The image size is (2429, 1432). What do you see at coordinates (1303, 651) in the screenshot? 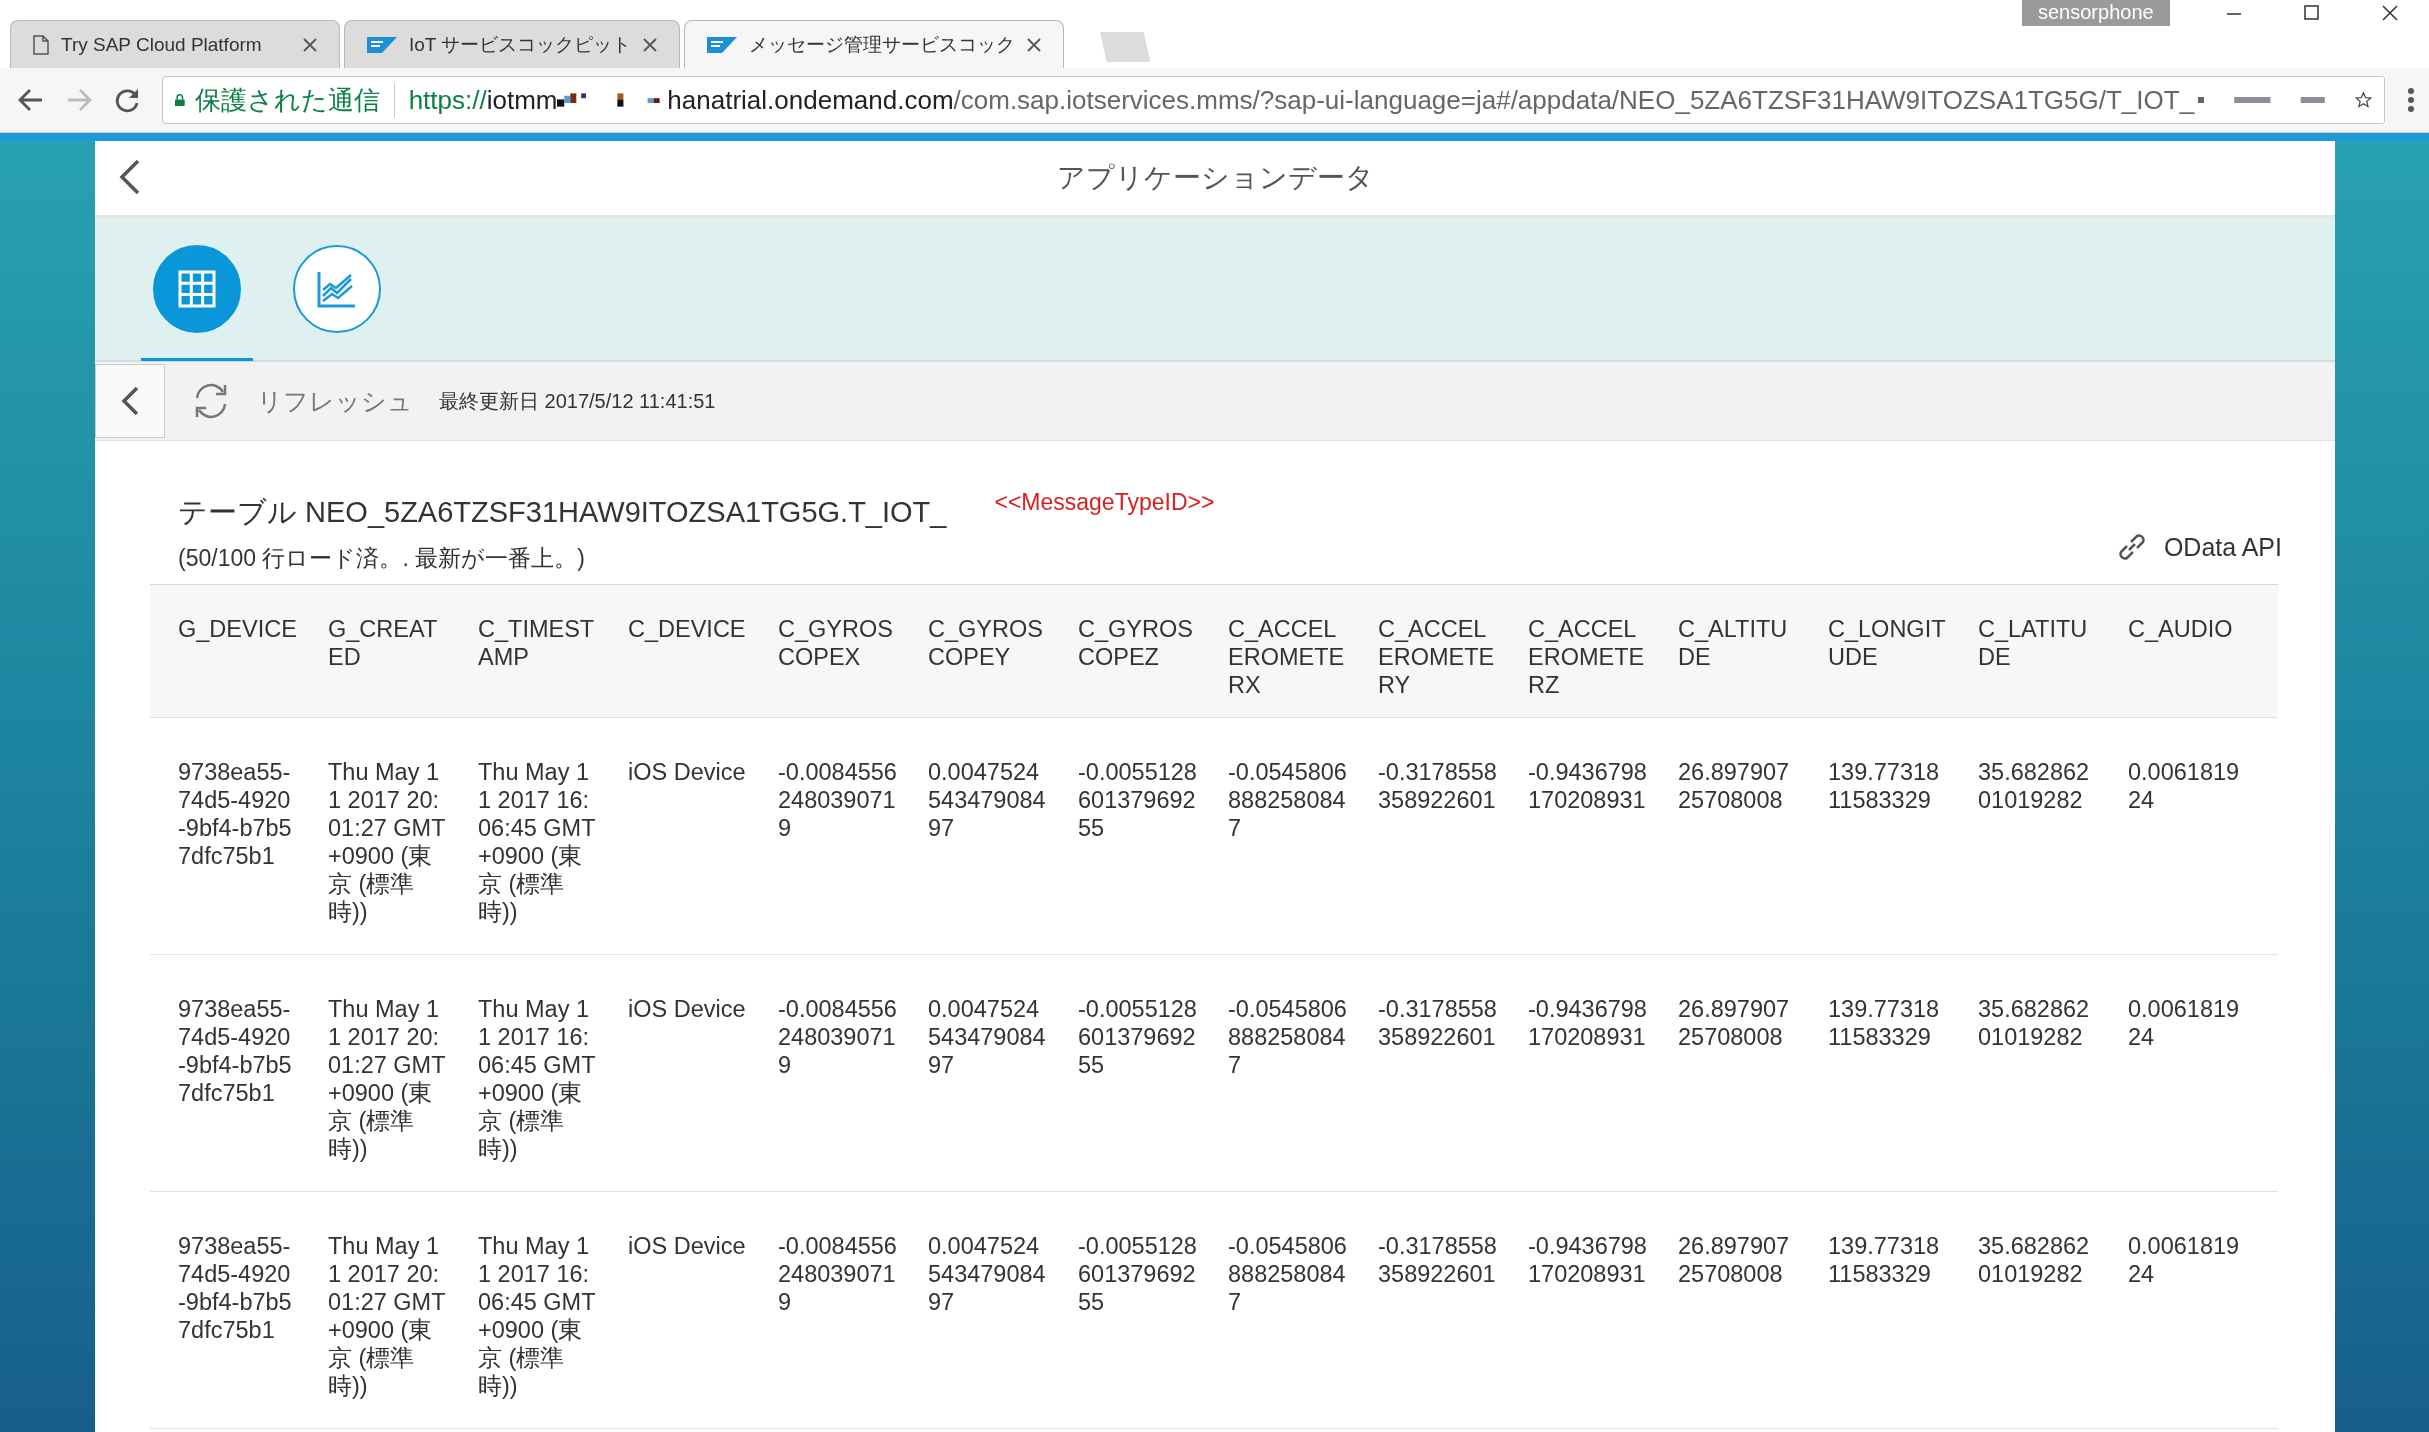
I see `column-header: C_ACCELEROMETERX` at bounding box center [1303, 651].